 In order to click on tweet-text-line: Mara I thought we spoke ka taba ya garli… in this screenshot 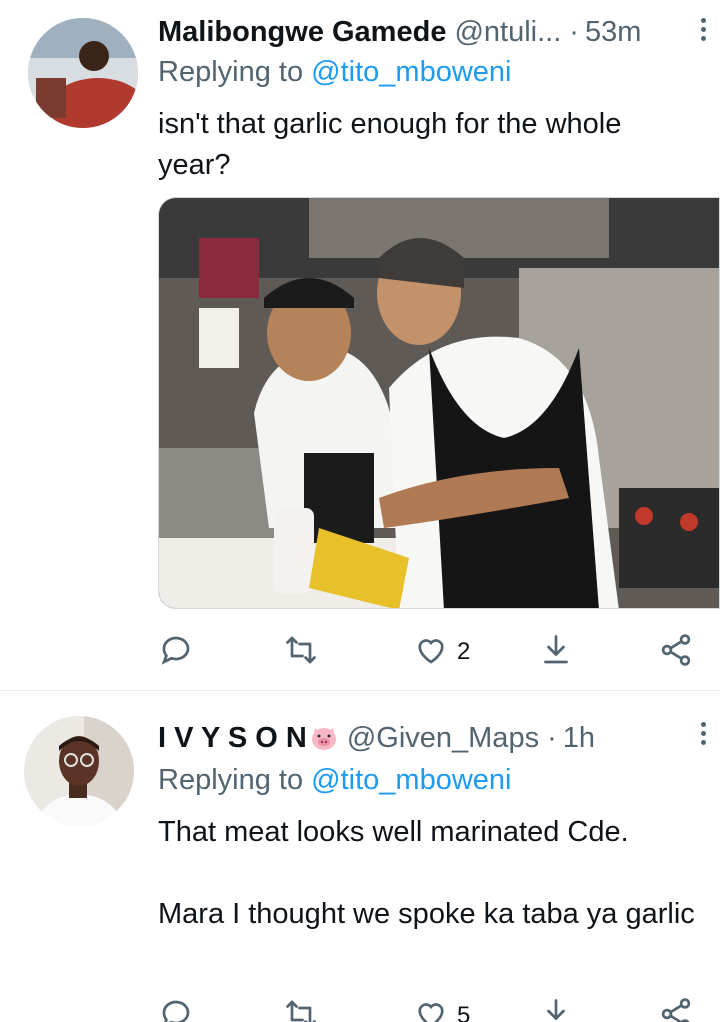, I will do `click(426, 914)`.